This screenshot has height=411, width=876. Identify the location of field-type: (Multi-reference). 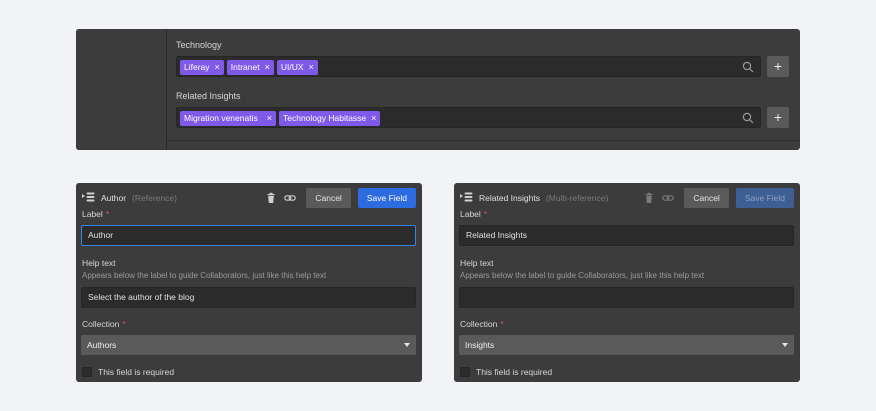
(577, 198).